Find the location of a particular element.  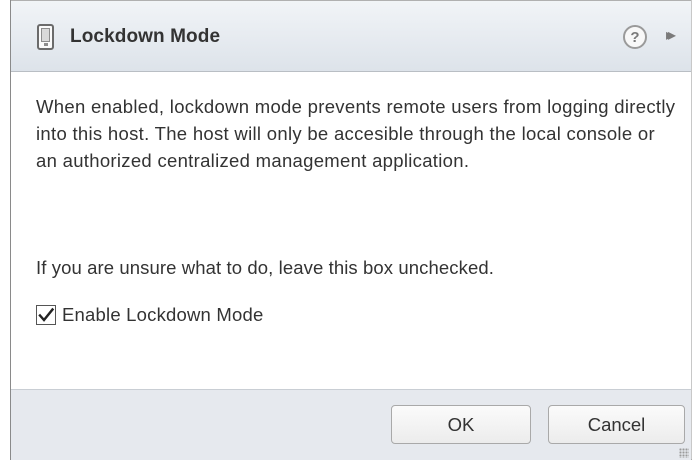

checkmark-icon is located at coordinates (46, 314).